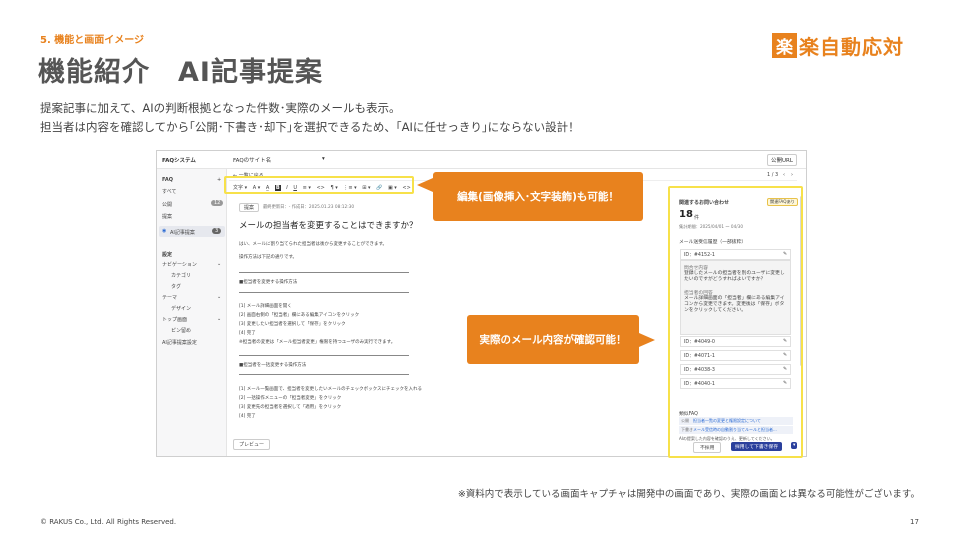 This screenshot has width=960, height=540. What do you see at coordinates (268, 282) in the screenshot?
I see `body-heading: ■担当者を変更する操作方法` at bounding box center [268, 282].